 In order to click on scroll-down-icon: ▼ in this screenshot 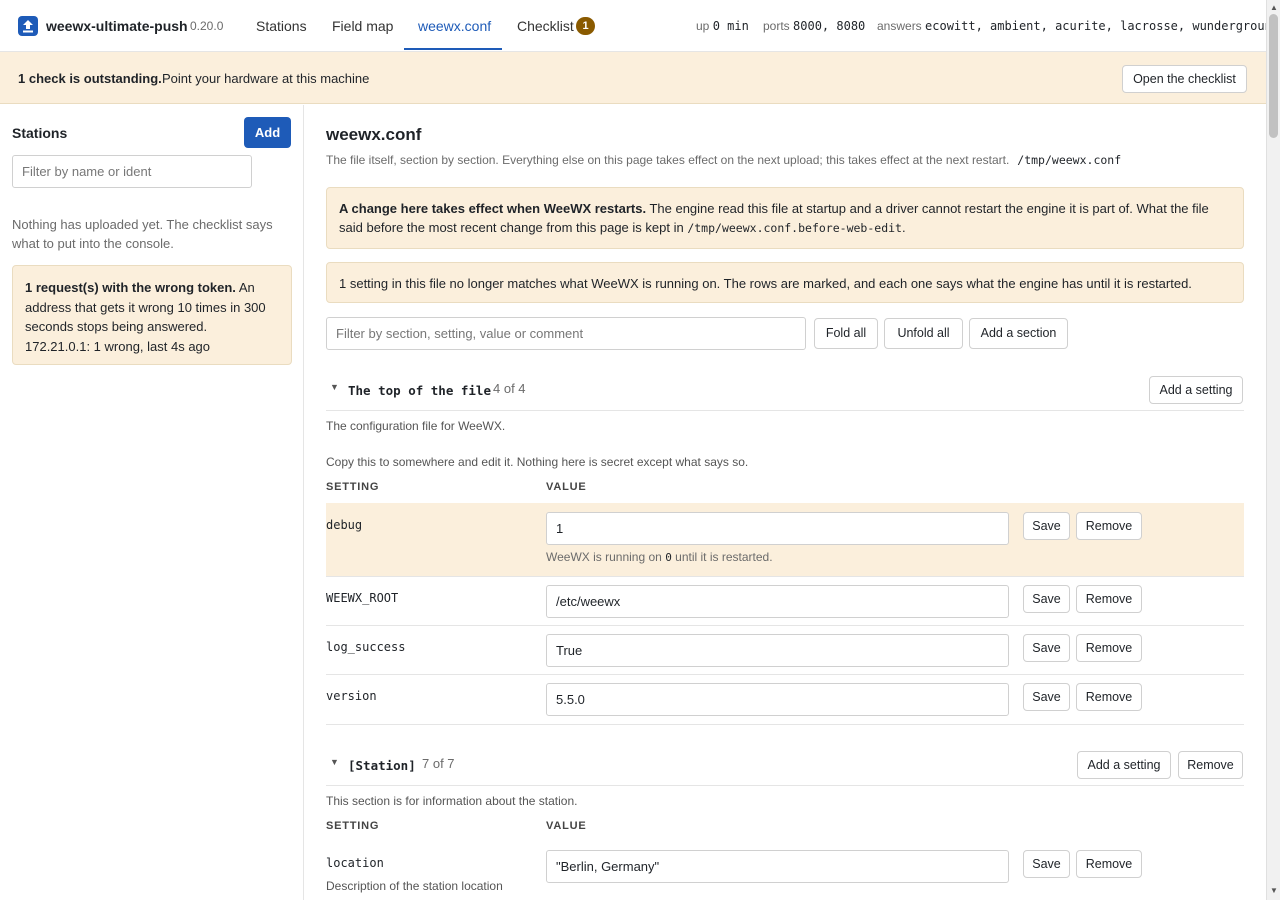, I will do `click(1274, 890)`.